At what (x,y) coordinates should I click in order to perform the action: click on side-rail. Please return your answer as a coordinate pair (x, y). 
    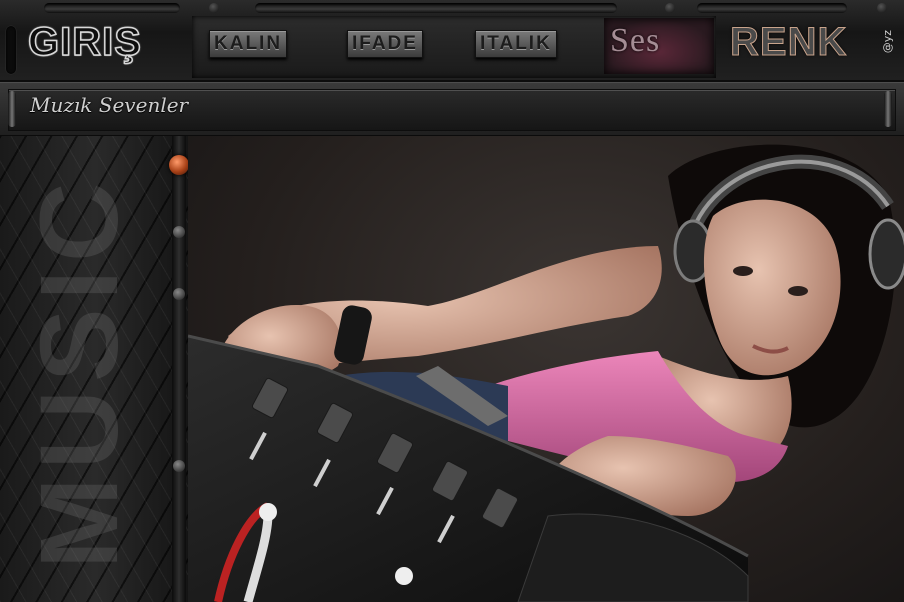
    Looking at the image, I should click on (179, 369).